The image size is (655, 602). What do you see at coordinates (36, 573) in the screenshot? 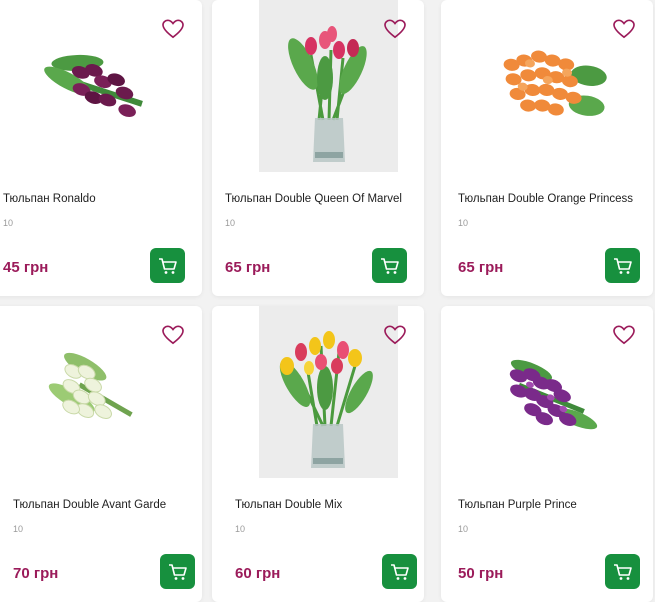
I see `product-price: 70 грн` at bounding box center [36, 573].